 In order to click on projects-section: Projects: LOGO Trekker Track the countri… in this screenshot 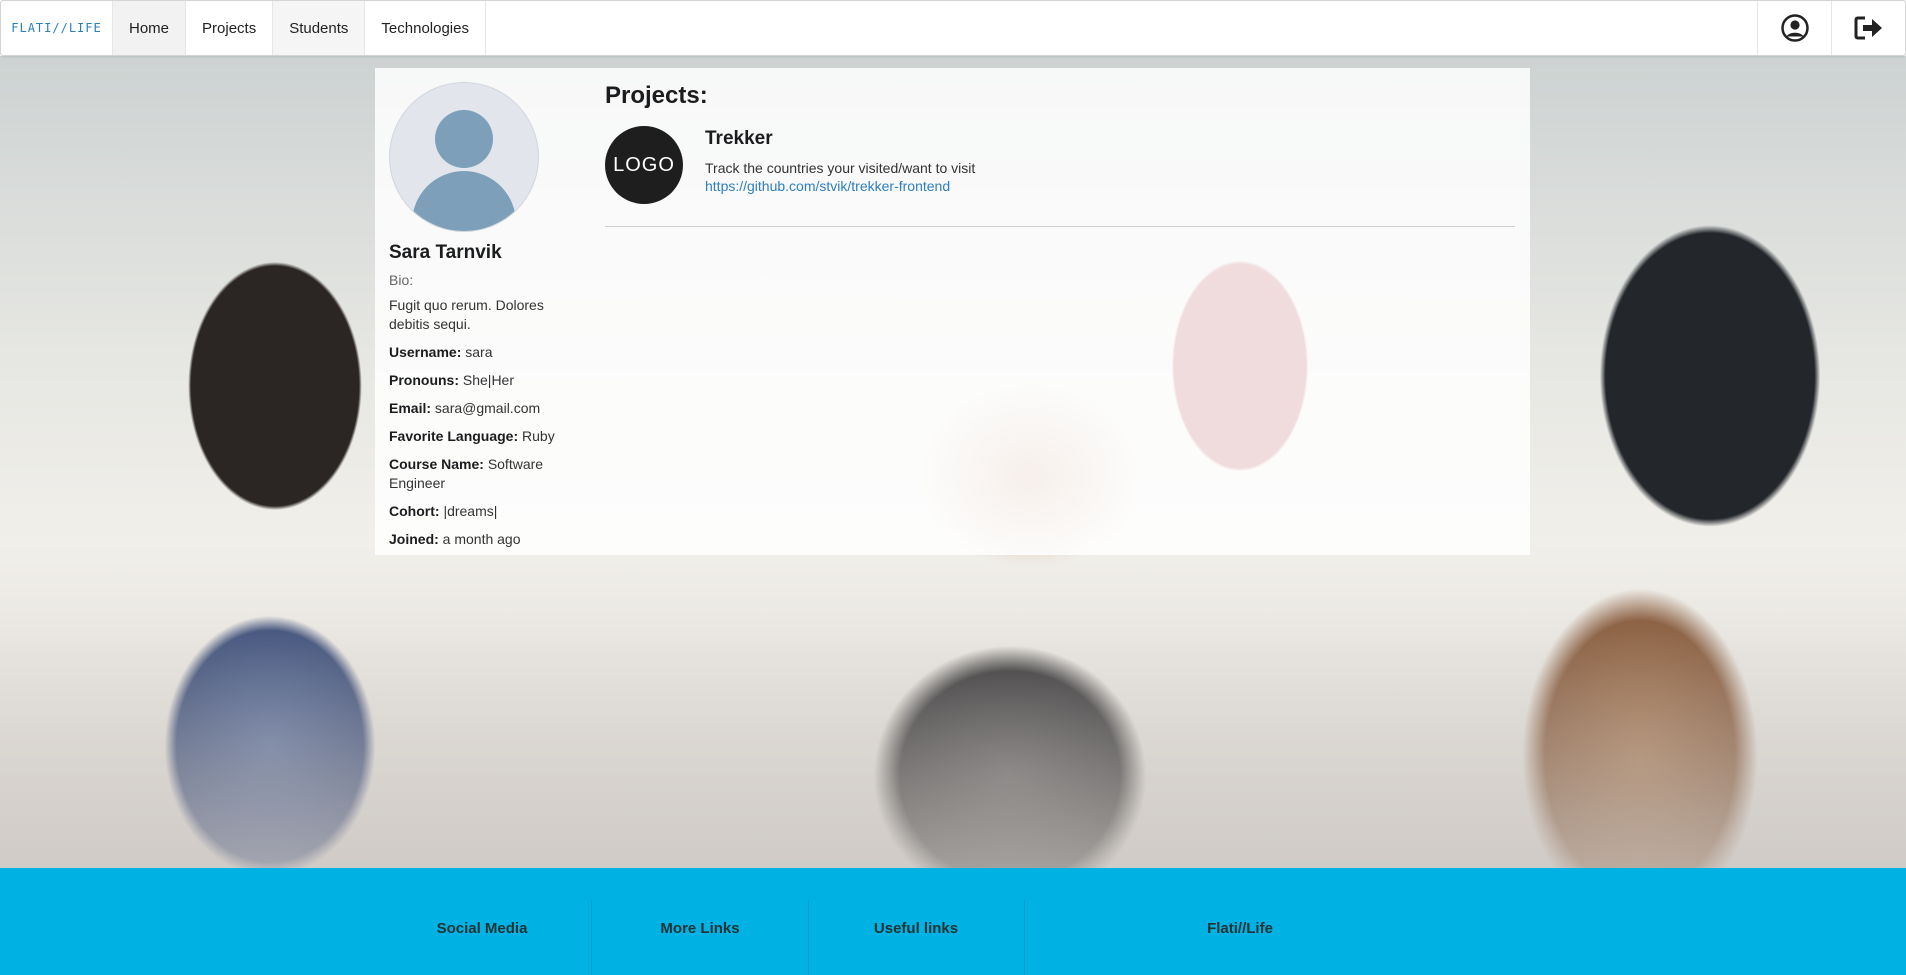, I will do `click(1060, 154)`.